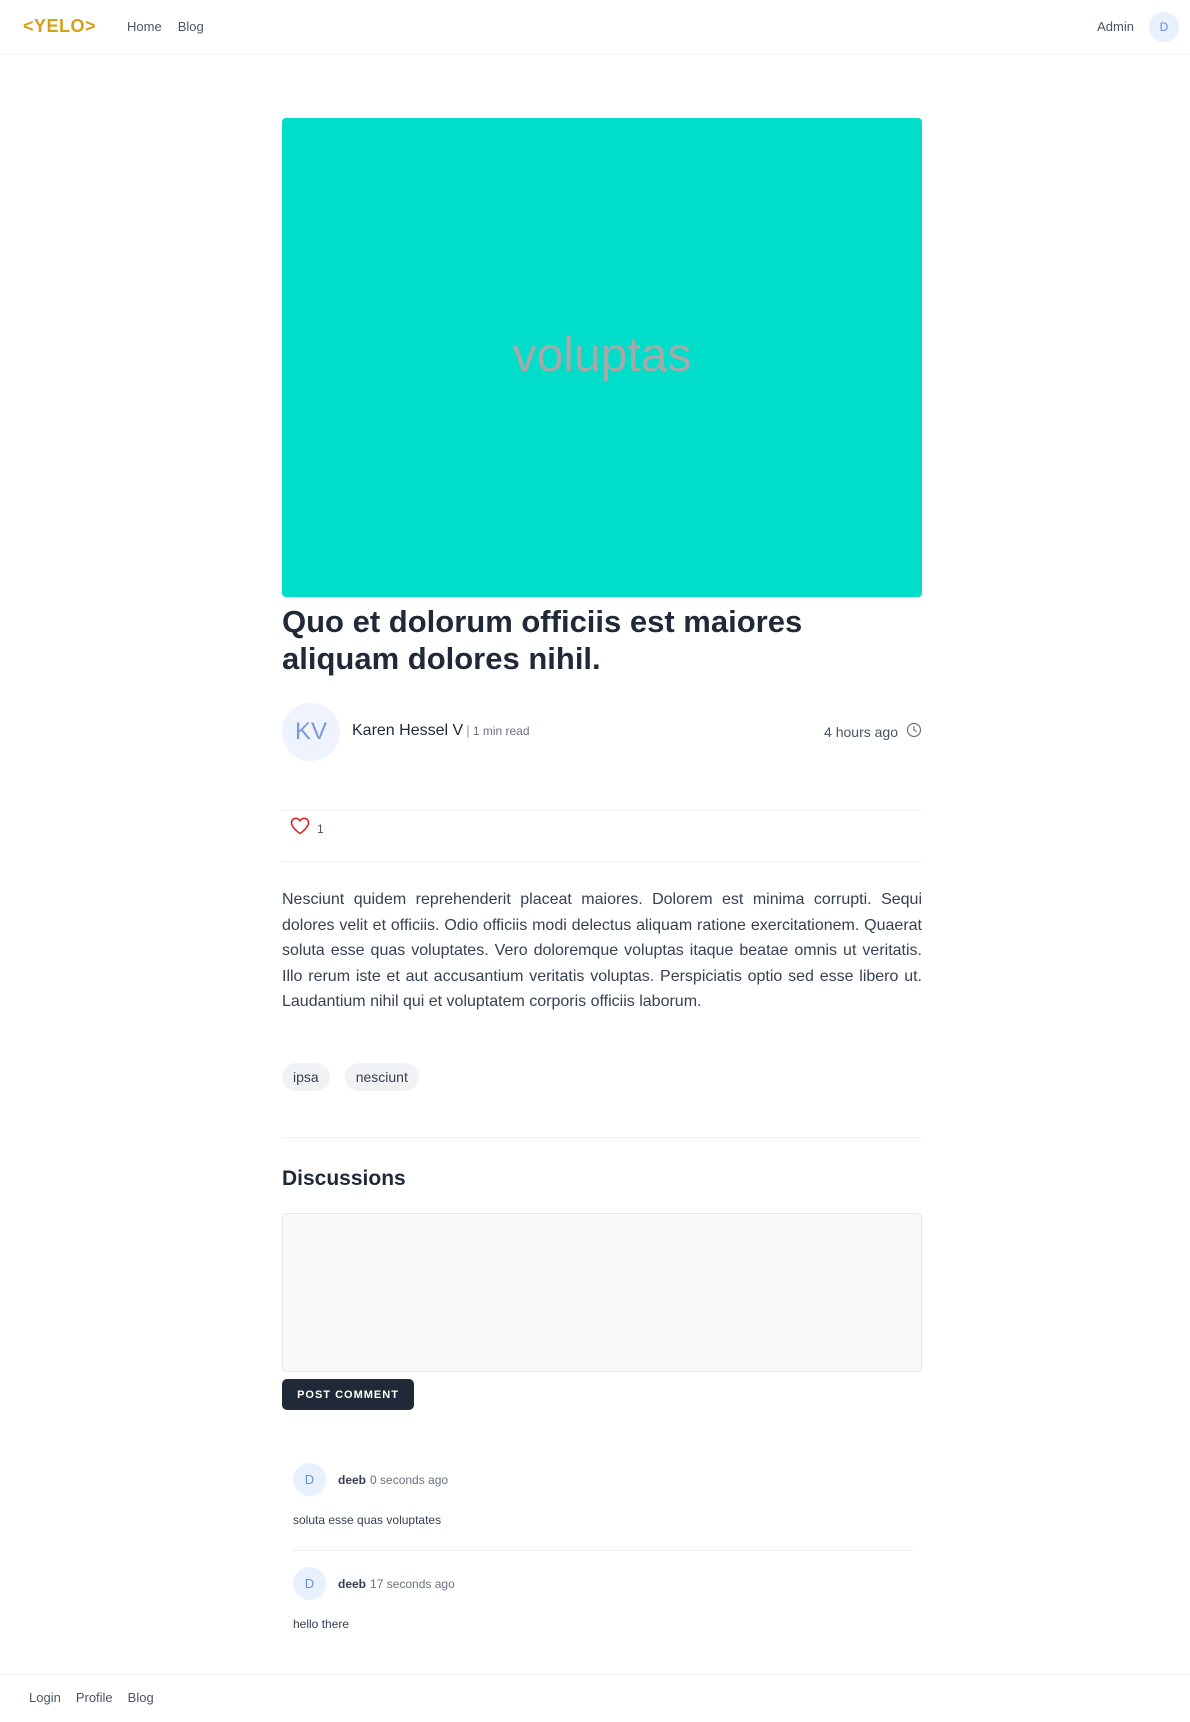  I want to click on post-time: 4 hours ago, so click(873, 731).